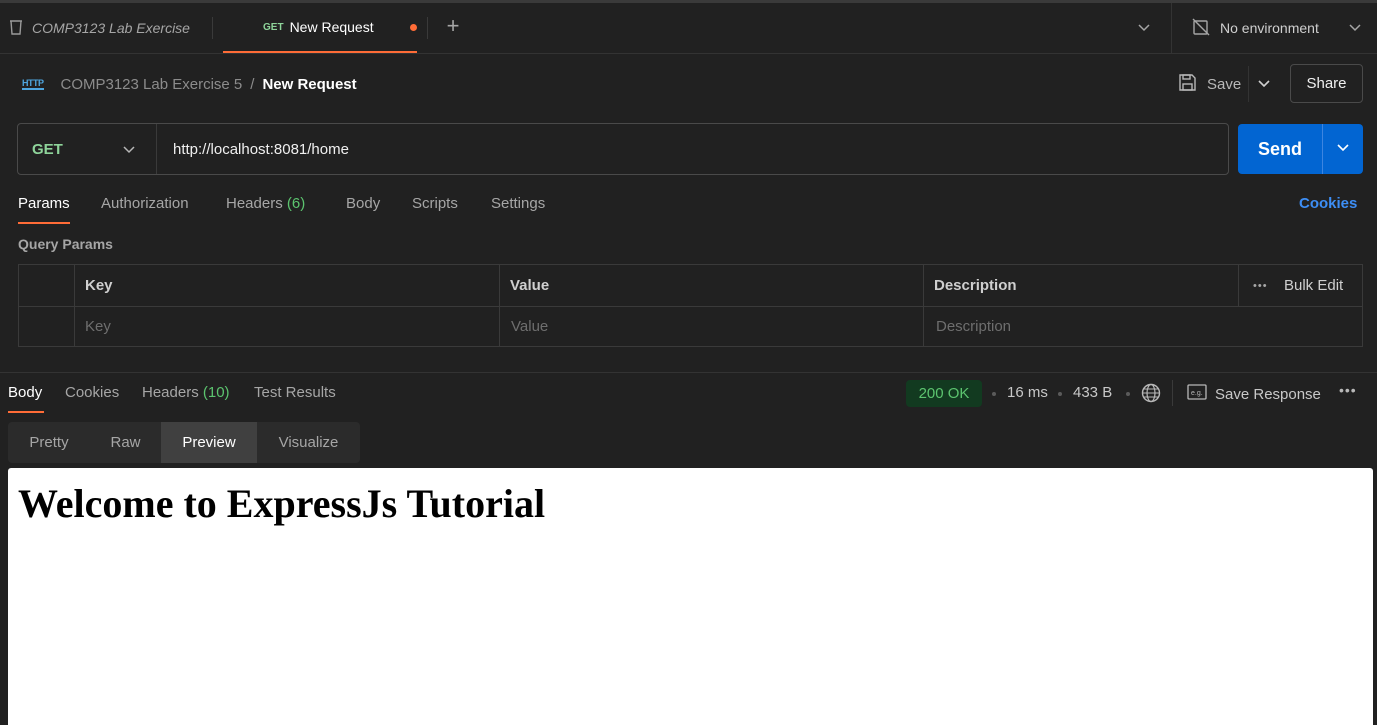 Image resolution: width=1377 pixels, height=725 pixels. I want to click on view-mode-visualize: Visualize, so click(308, 442).